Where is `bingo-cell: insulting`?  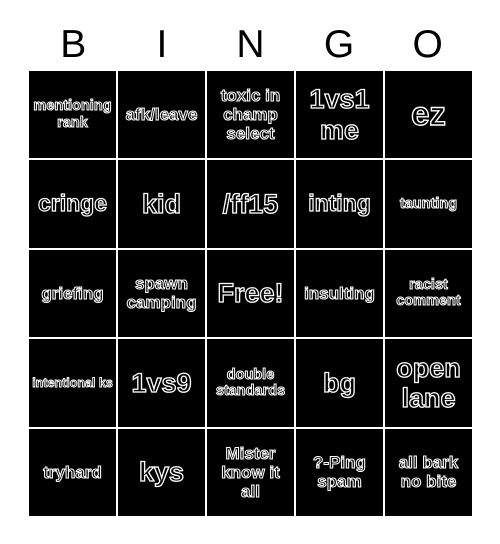
bingo-cell: insulting is located at coordinates (339, 293).